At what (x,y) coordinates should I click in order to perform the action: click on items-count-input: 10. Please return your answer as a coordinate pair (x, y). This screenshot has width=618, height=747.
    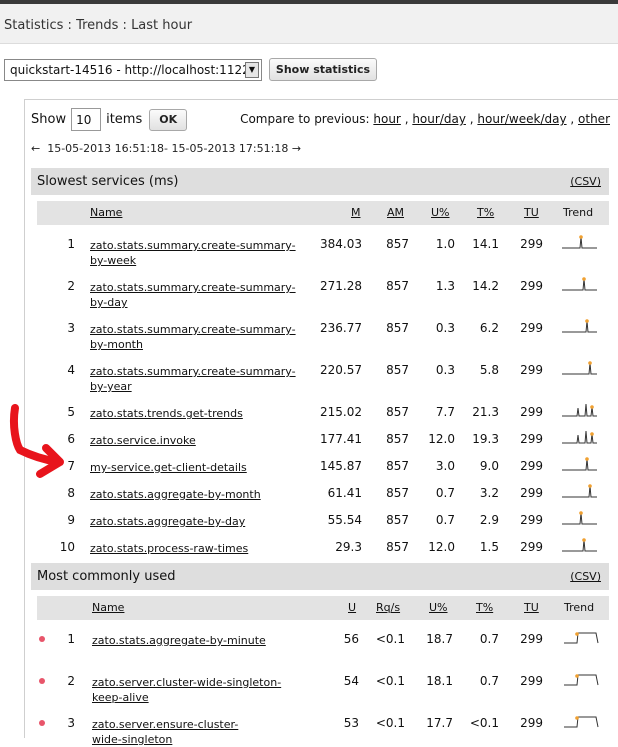
    Looking at the image, I should click on (86, 119).